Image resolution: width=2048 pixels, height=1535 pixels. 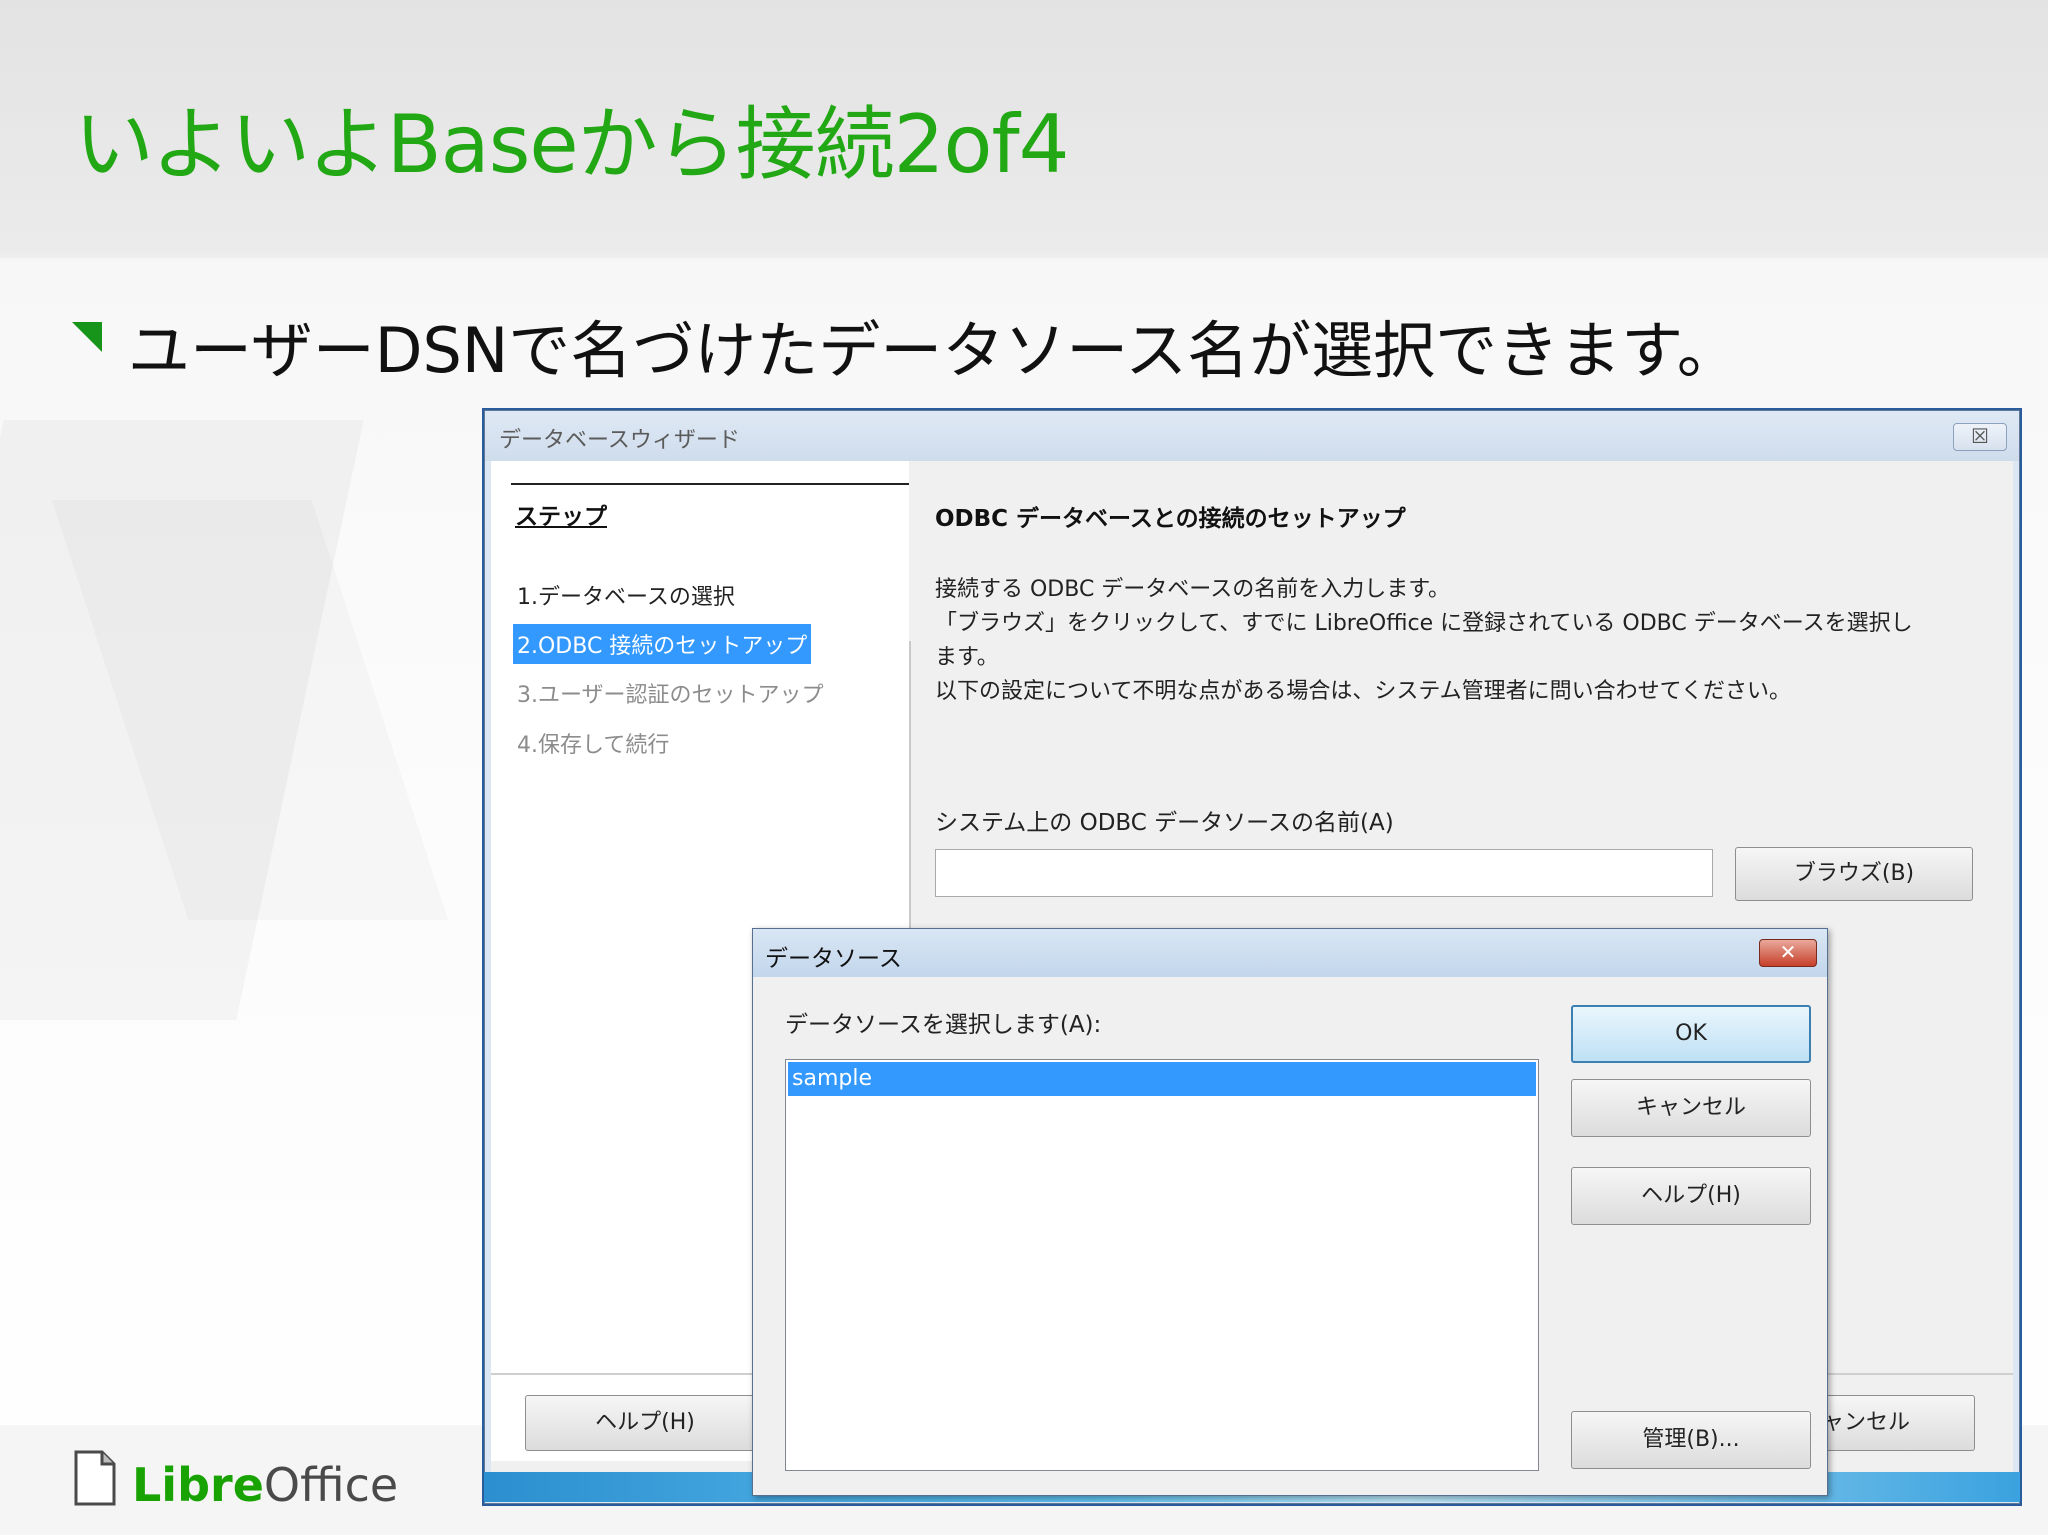 I want to click on datasource-title: データソース, so click(x=833, y=959).